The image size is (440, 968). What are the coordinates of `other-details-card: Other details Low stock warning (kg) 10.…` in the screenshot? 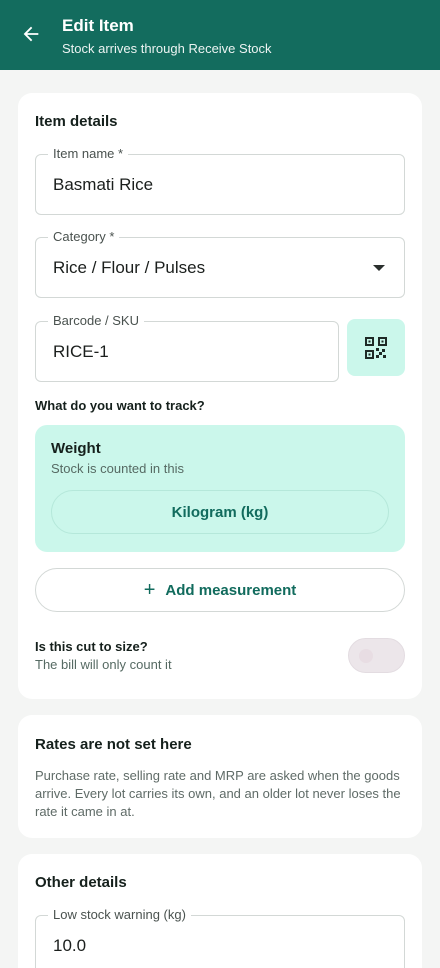 It's located at (220, 911).